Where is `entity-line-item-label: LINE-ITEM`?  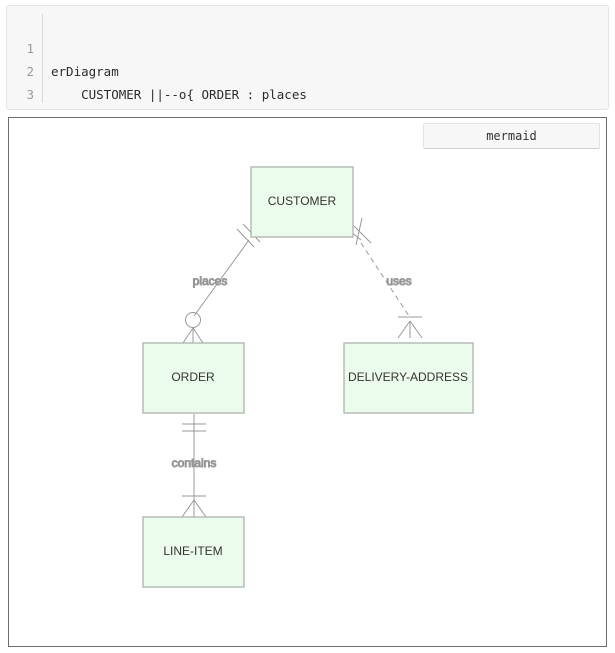
entity-line-item-label: LINE-ITEM is located at coordinates (192, 551).